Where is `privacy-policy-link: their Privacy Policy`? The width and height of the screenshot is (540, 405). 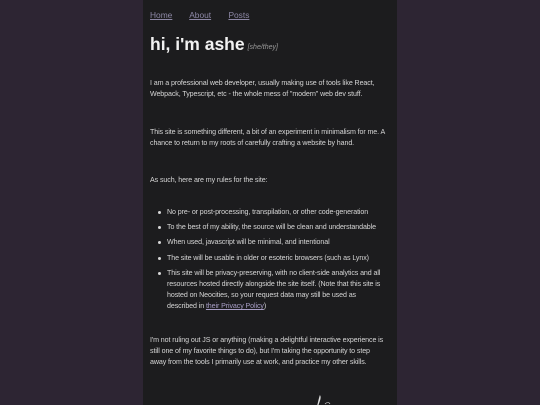 privacy-policy-link: their Privacy Policy is located at coordinates (235, 306).